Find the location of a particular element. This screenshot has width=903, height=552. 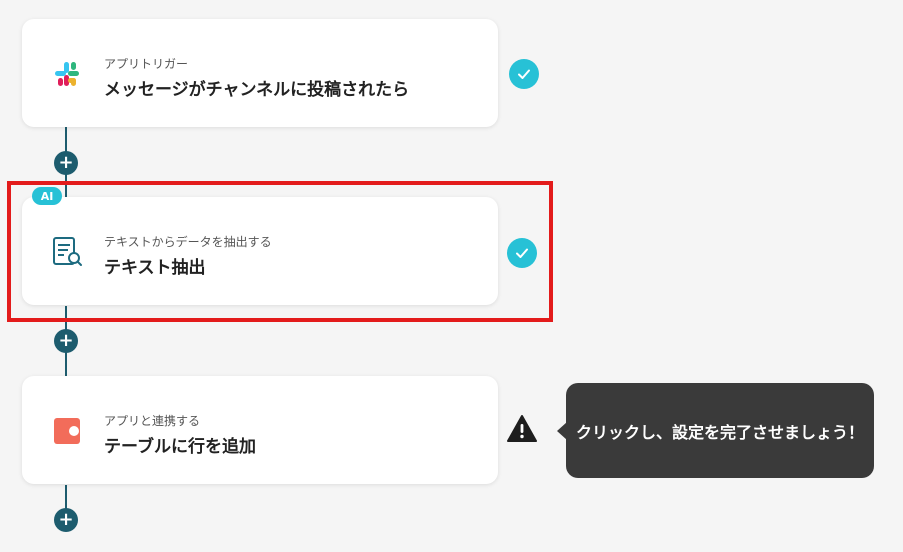

check-icon is located at coordinates (524, 74).